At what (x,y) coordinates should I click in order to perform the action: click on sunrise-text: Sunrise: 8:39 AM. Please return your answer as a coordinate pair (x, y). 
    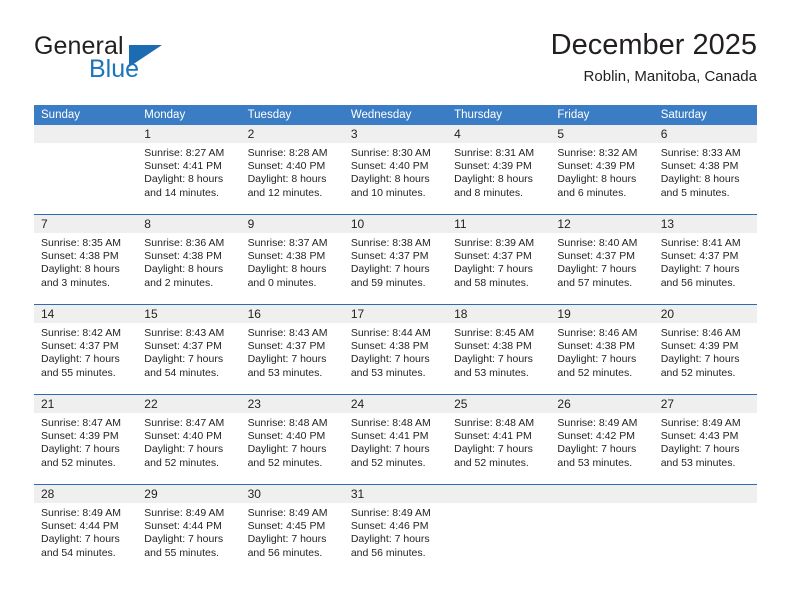
    Looking at the image, I should click on (494, 243).